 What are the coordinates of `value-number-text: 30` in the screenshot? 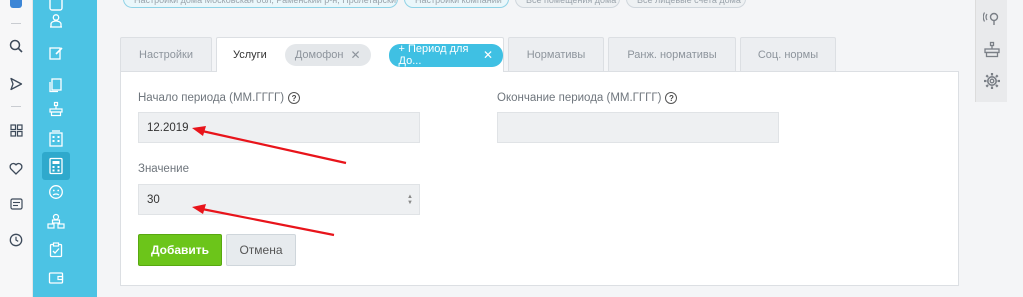 It's located at (153, 199).